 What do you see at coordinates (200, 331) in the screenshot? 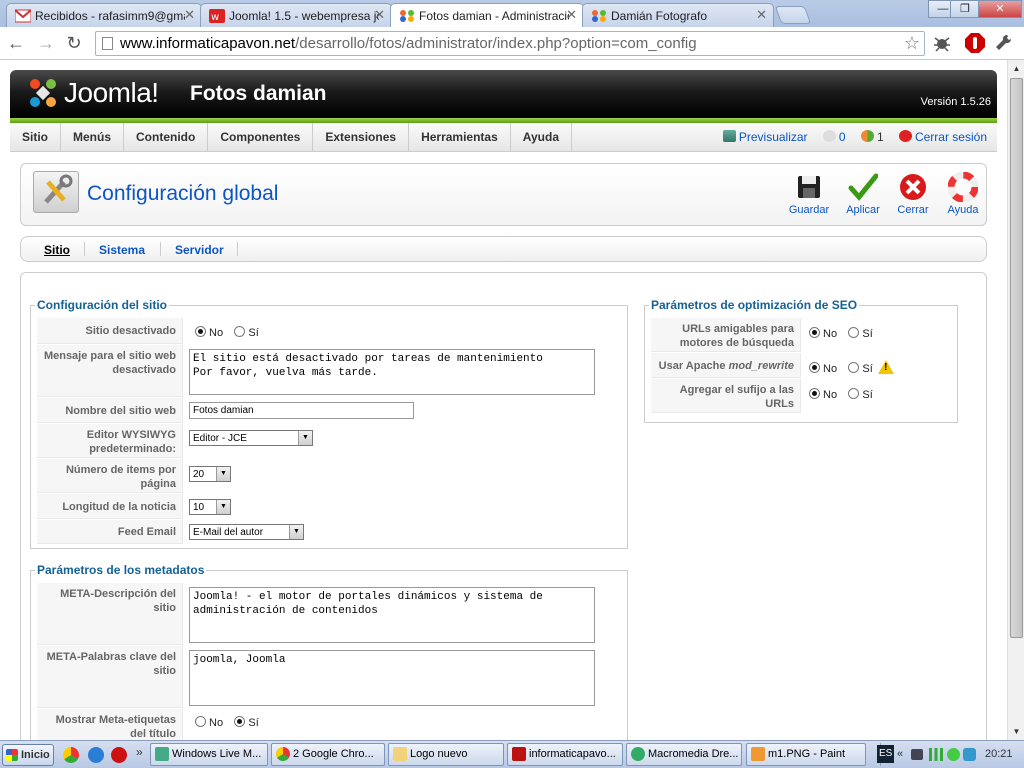
I see `offline-no-radio` at bounding box center [200, 331].